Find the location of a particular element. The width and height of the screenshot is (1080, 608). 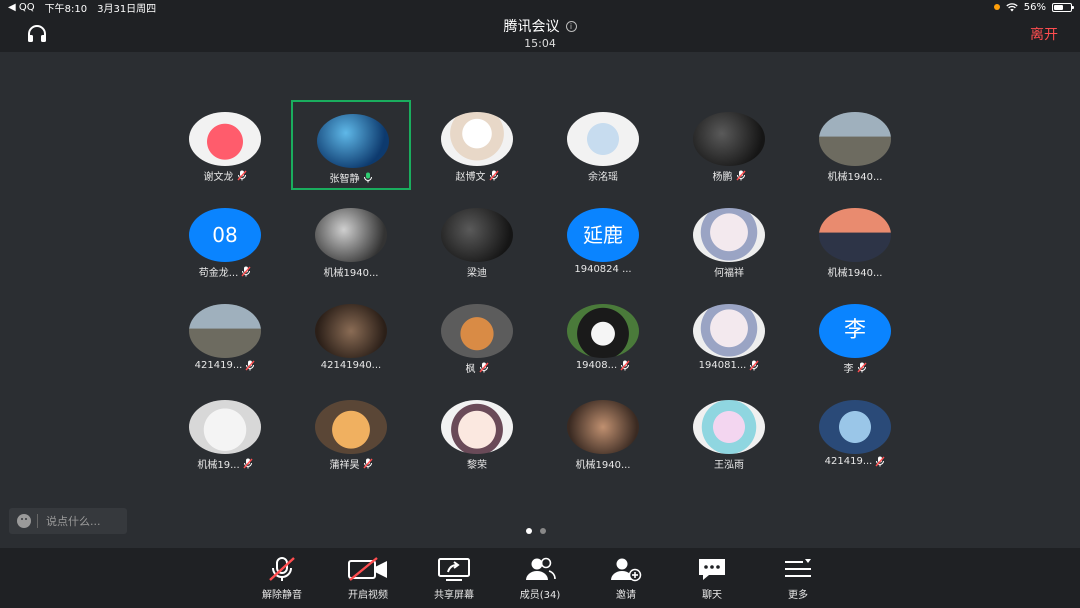

participant-tile: 梁迪 is located at coordinates (477, 241).